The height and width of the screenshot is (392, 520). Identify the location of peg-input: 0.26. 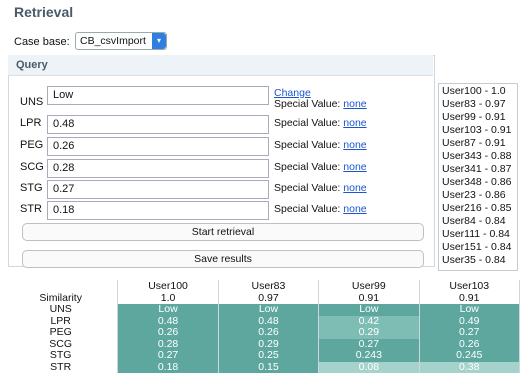
(158, 146).